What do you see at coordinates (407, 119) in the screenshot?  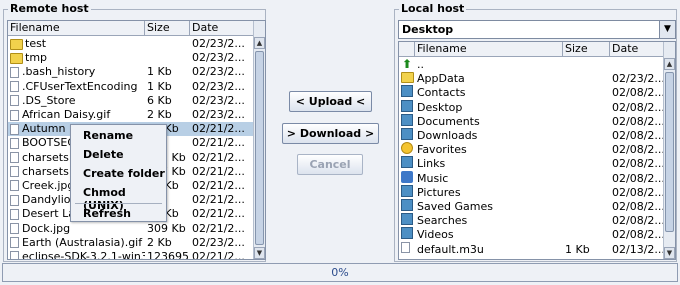 I see `documents-icon` at bounding box center [407, 119].